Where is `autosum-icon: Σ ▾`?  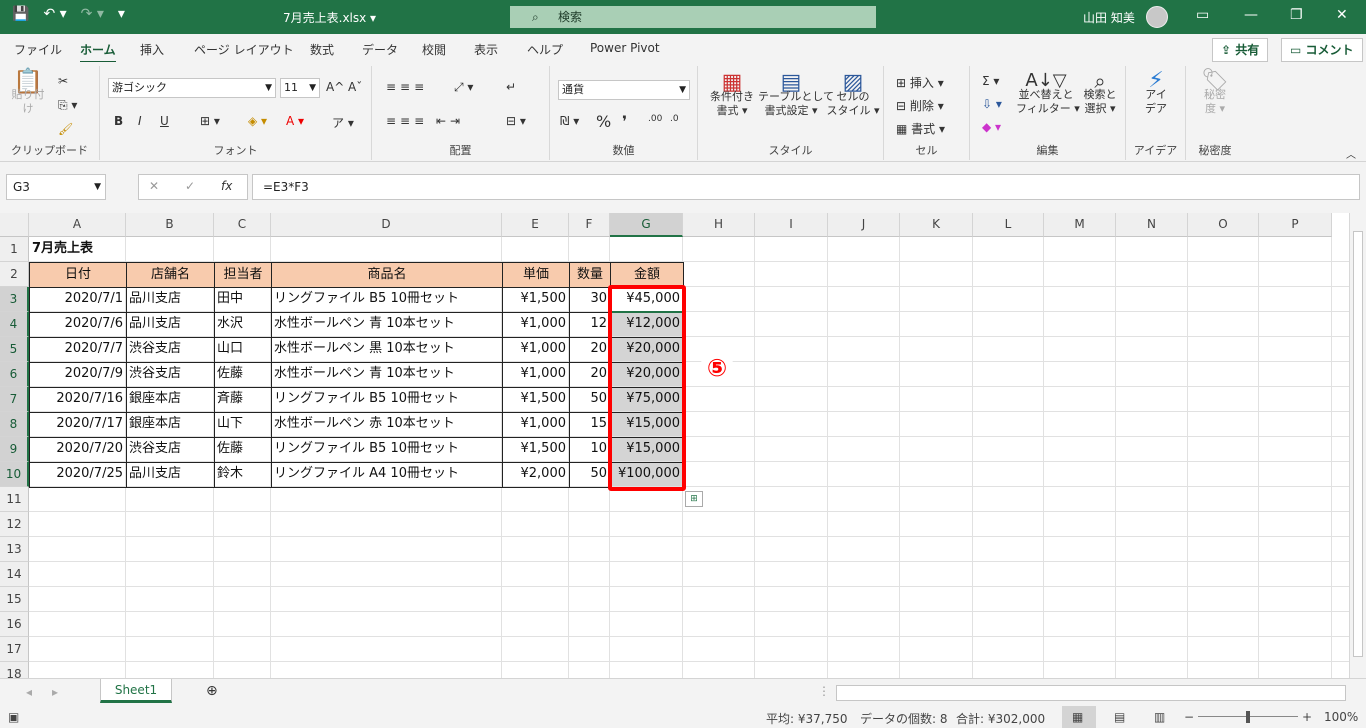
autosum-icon: Σ ▾ is located at coordinates (990, 81).